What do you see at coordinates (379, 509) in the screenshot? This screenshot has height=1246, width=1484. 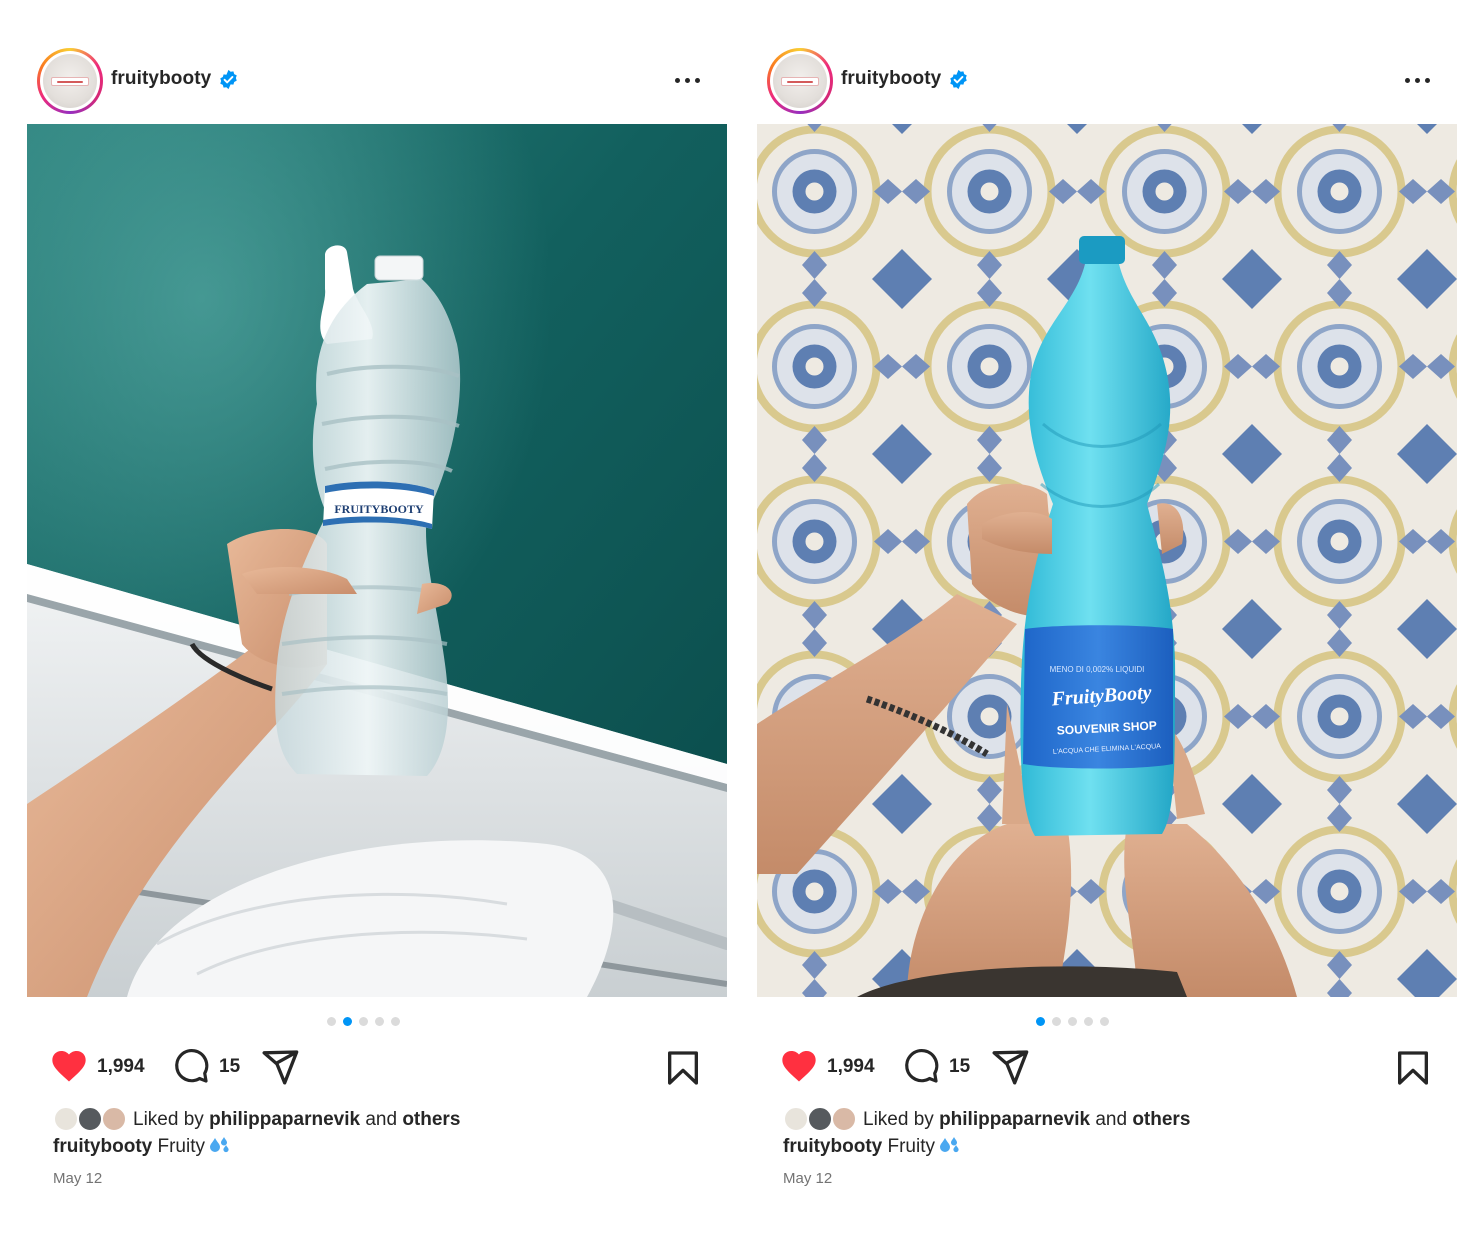 I see `bottle-label-text: FRUITYBOOTY` at bounding box center [379, 509].